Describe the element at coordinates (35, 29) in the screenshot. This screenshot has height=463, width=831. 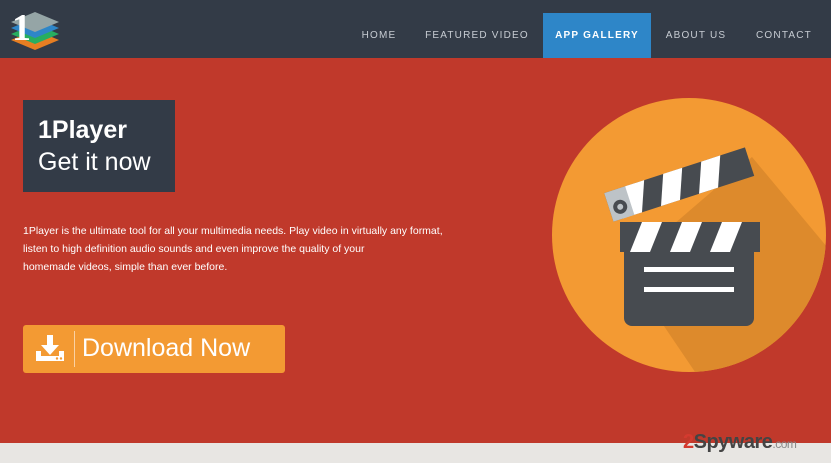
I see `site-logo: 1` at that location.